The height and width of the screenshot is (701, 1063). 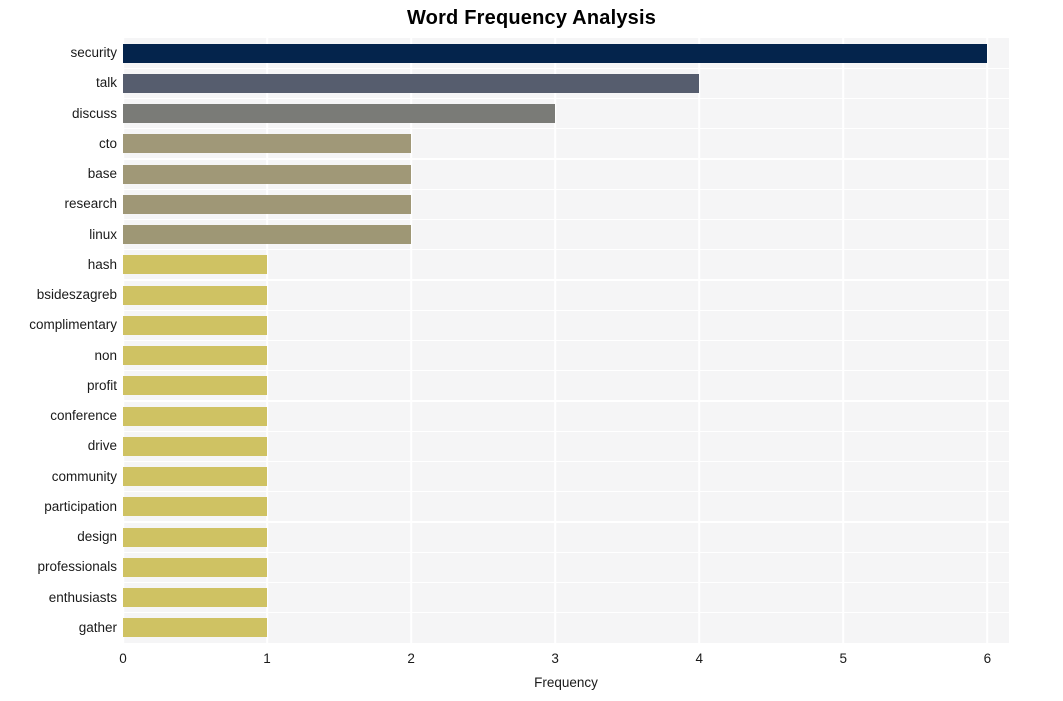 I want to click on y-tick-label: complimentary, so click(x=73, y=325).